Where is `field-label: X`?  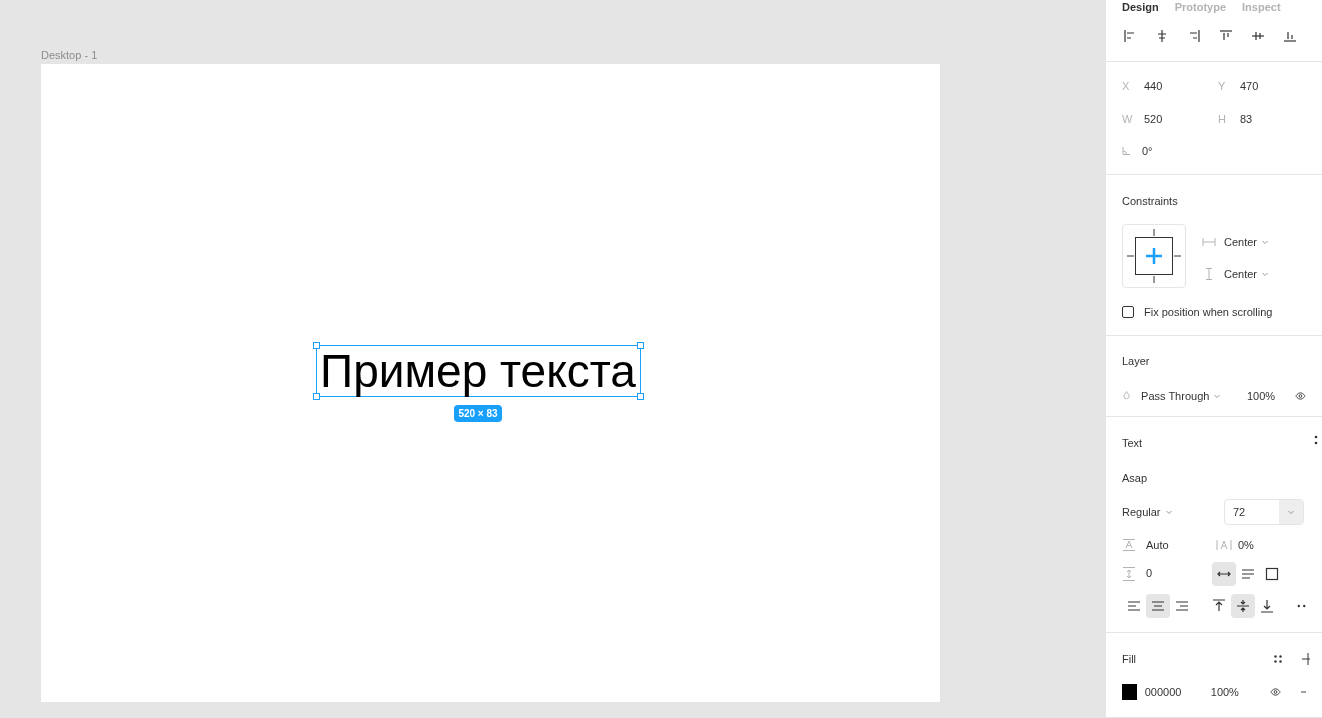
field-label: X is located at coordinates (1126, 86).